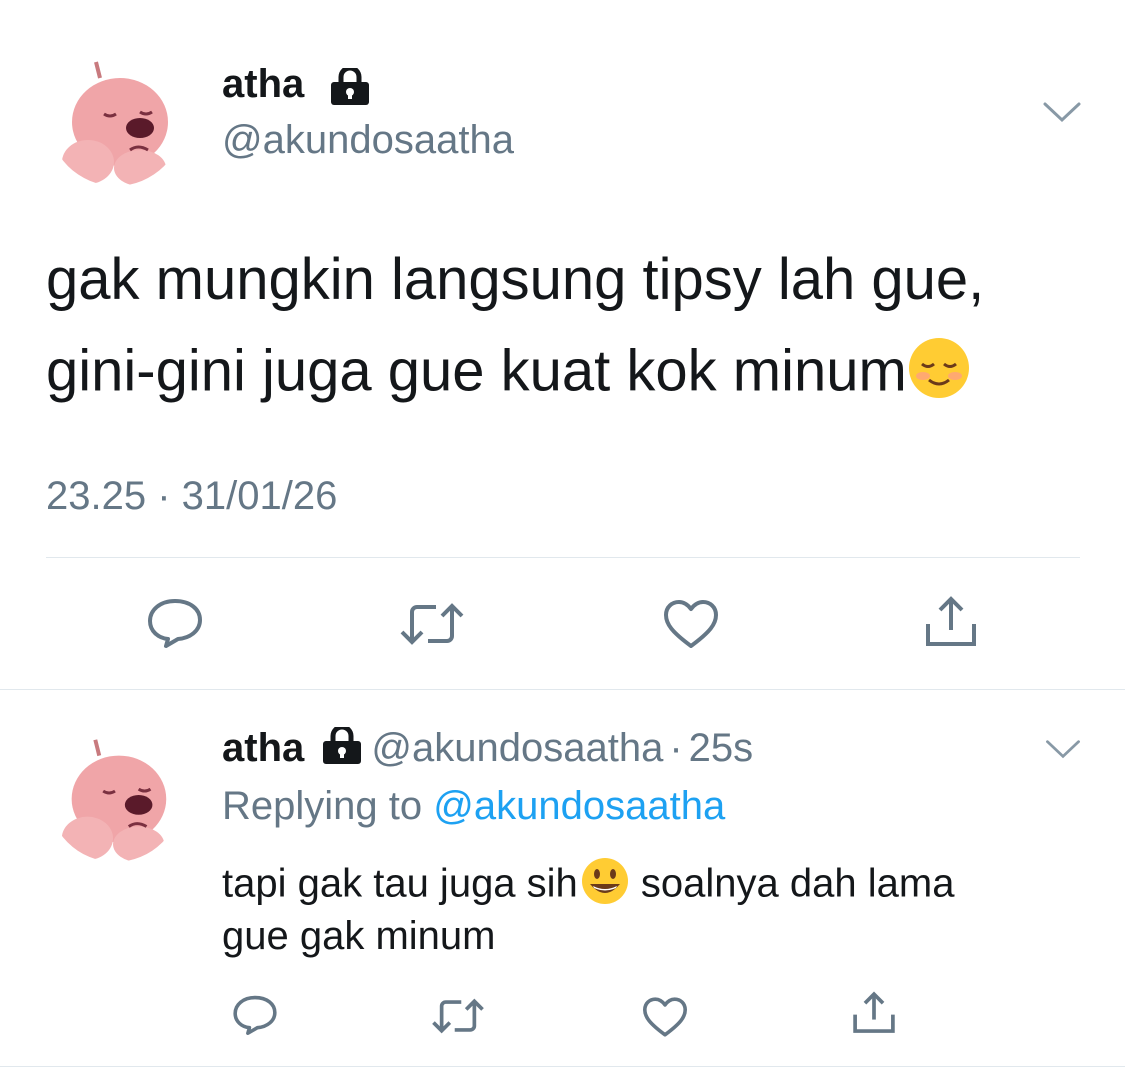 The height and width of the screenshot is (1069, 1125). I want to click on relieved-smiling-face-icon, so click(939, 375).